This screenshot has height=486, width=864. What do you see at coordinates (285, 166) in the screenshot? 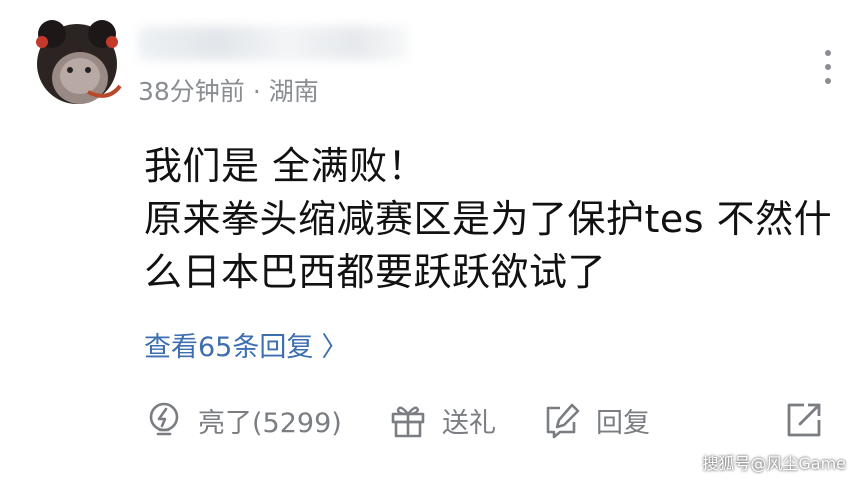
I see `comment-line: 我们是 全满败！` at bounding box center [285, 166].